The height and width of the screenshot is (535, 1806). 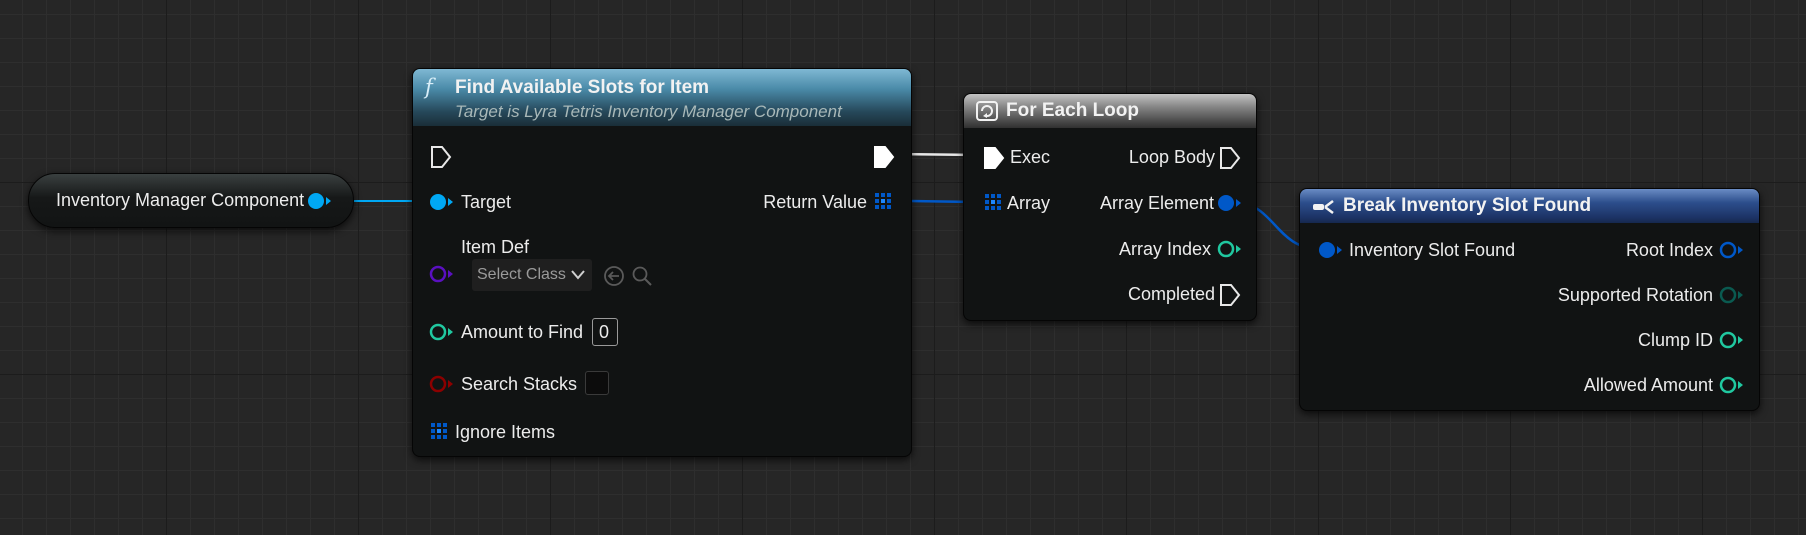 I want to click on chevron-down-icon, so click(x=578, y=275).